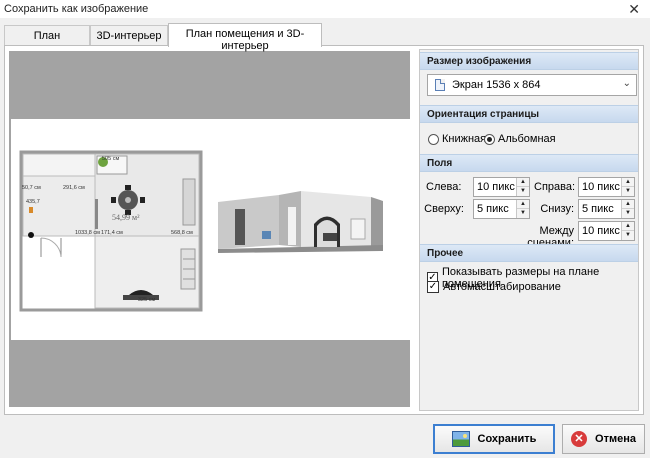 The height and width of the screenshot is (458, 650). I want to click on margin-between-spinner: 10 пикс ▲ ▼, so click(606, 231).